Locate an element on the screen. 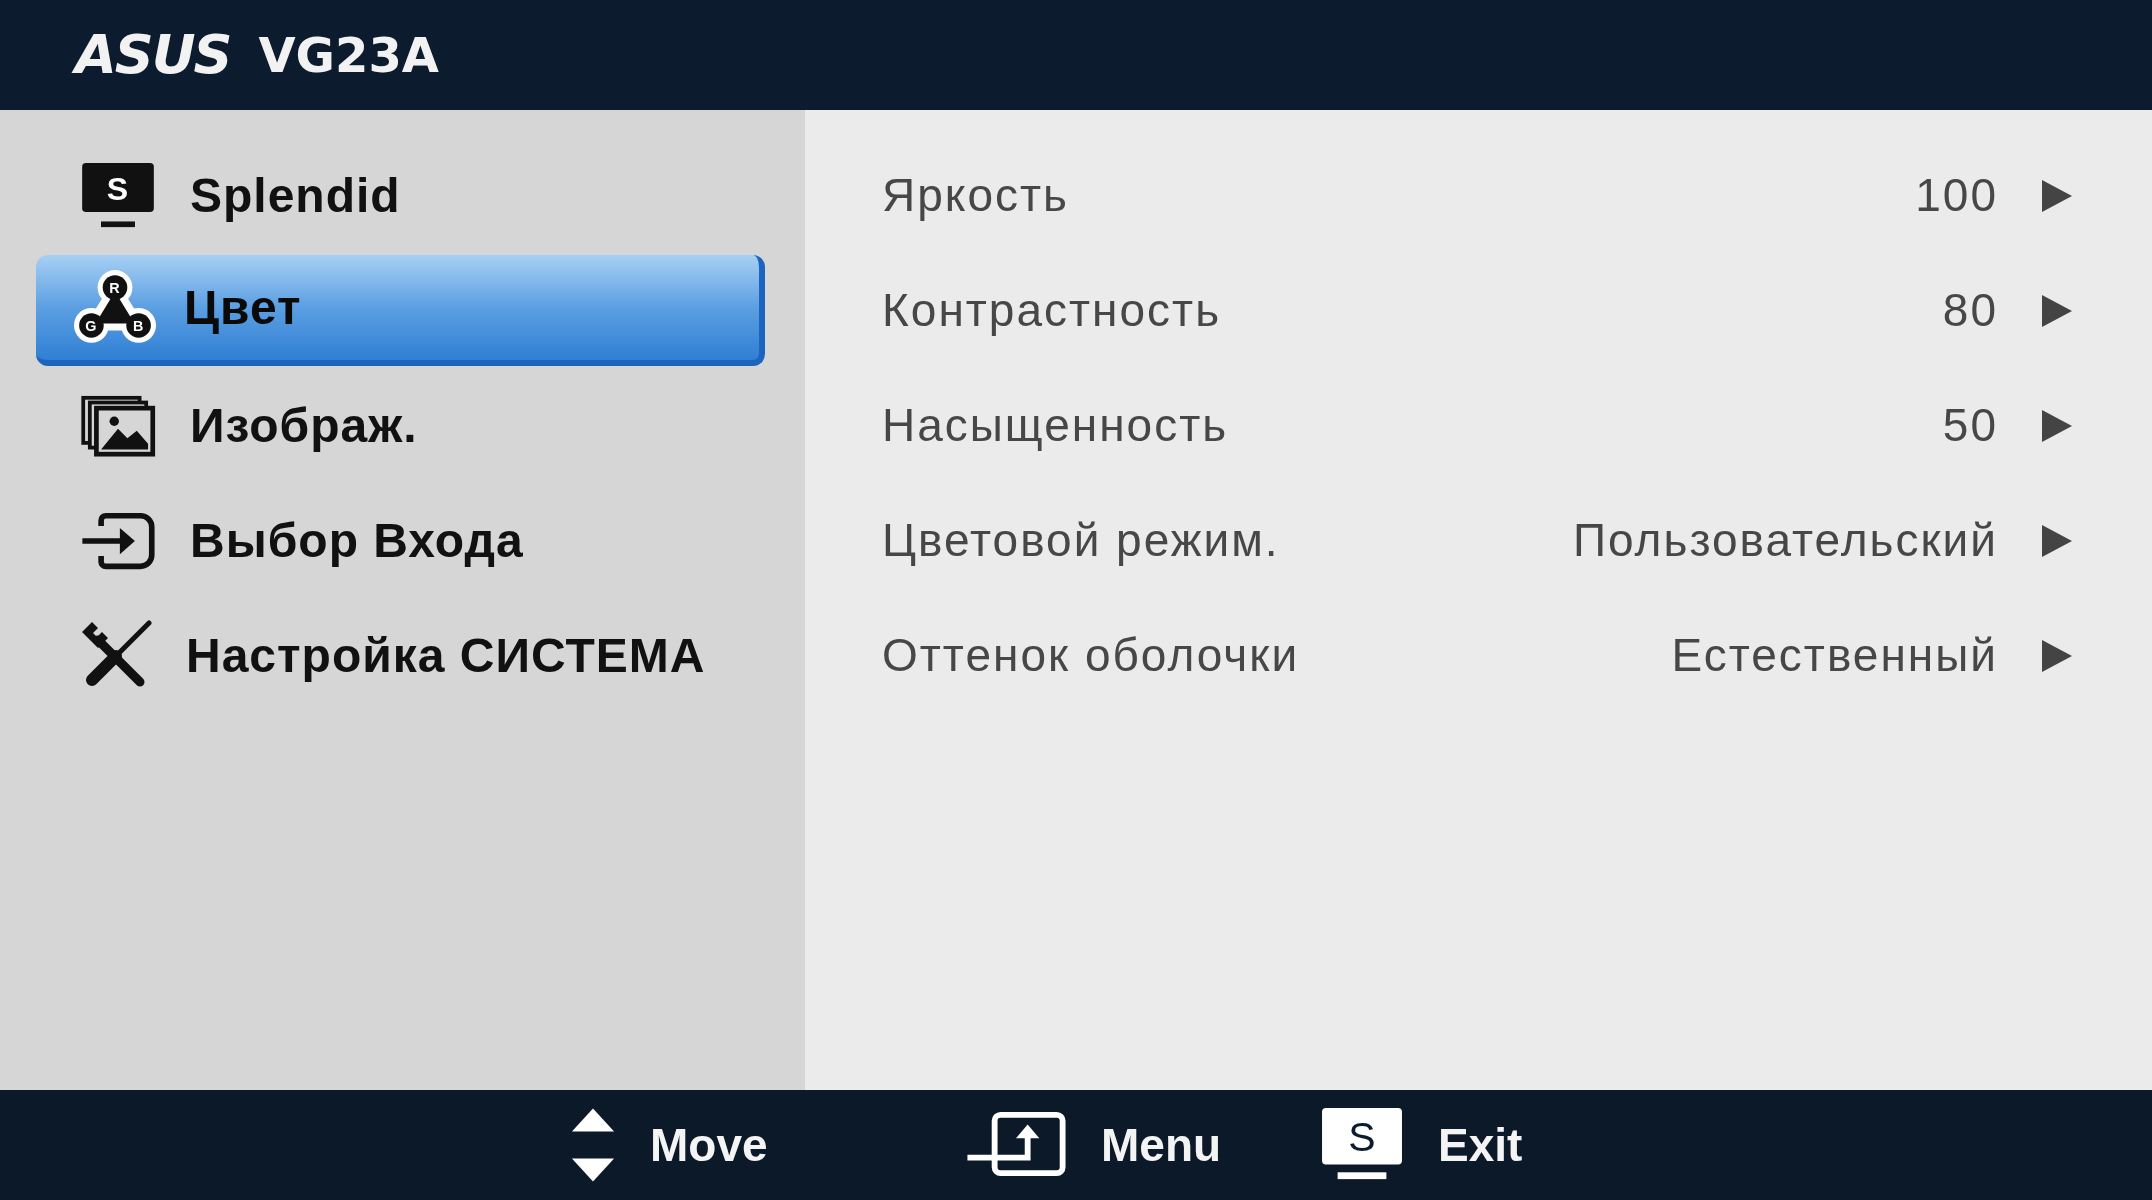  key-hint-label: Exit is located at coordinates (1480, 1145).